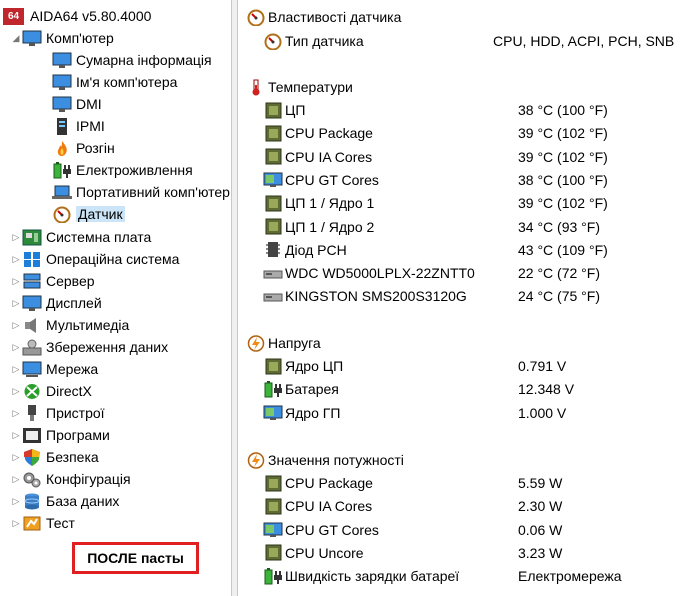 The width and height of the screenshot is (682, 596). What do you see at coordinates (563, 249) in the screenshot?
I see `sensor-value: 43 °C (109 °F)` at bounding box center [563, 249].